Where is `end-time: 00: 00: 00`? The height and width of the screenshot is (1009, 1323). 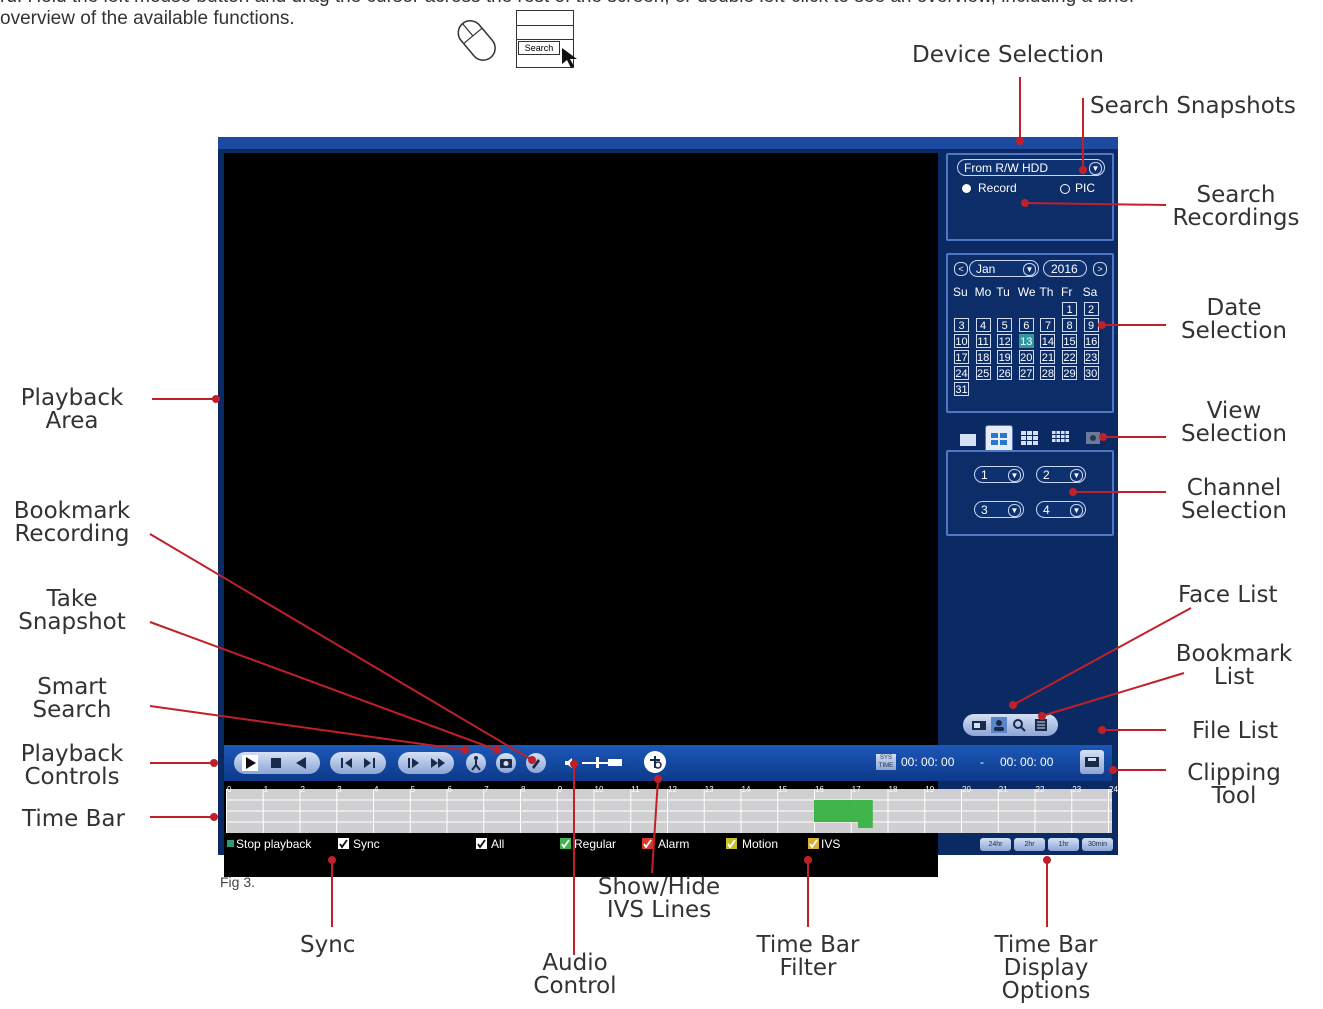
end-time: 00: 00: 00 is located at coordinates (1026, 762).